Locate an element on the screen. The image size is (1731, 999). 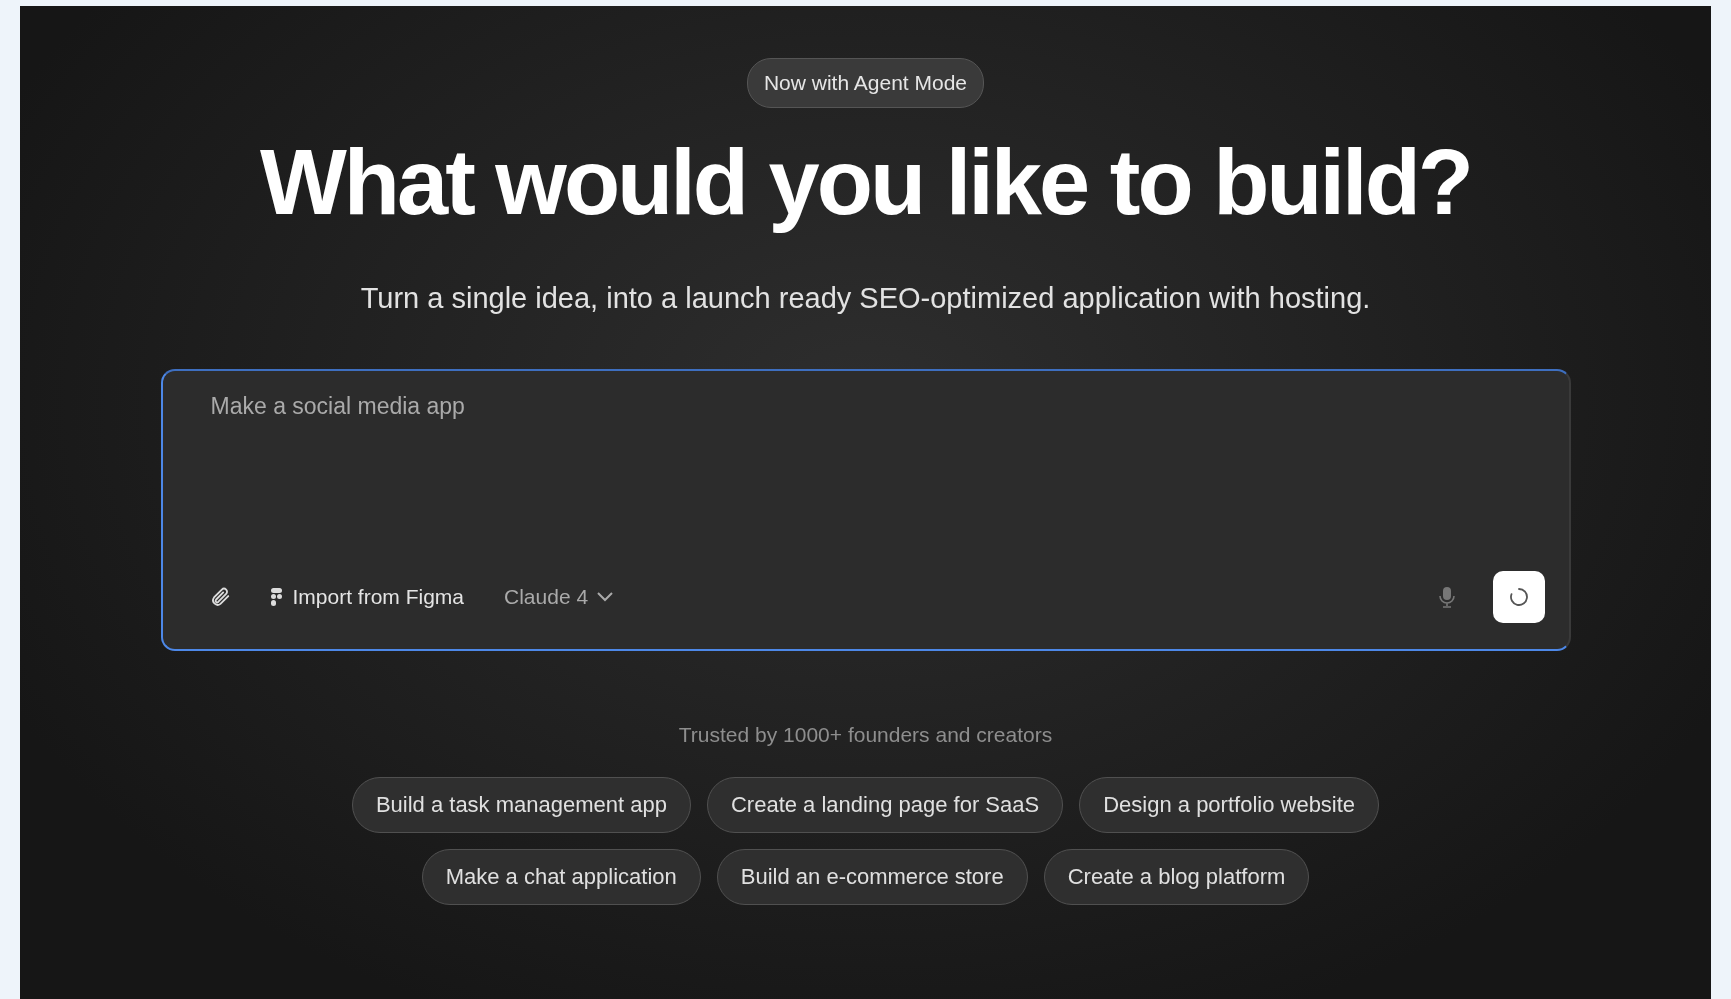
loading-button is located at coordinates (1518, 597).